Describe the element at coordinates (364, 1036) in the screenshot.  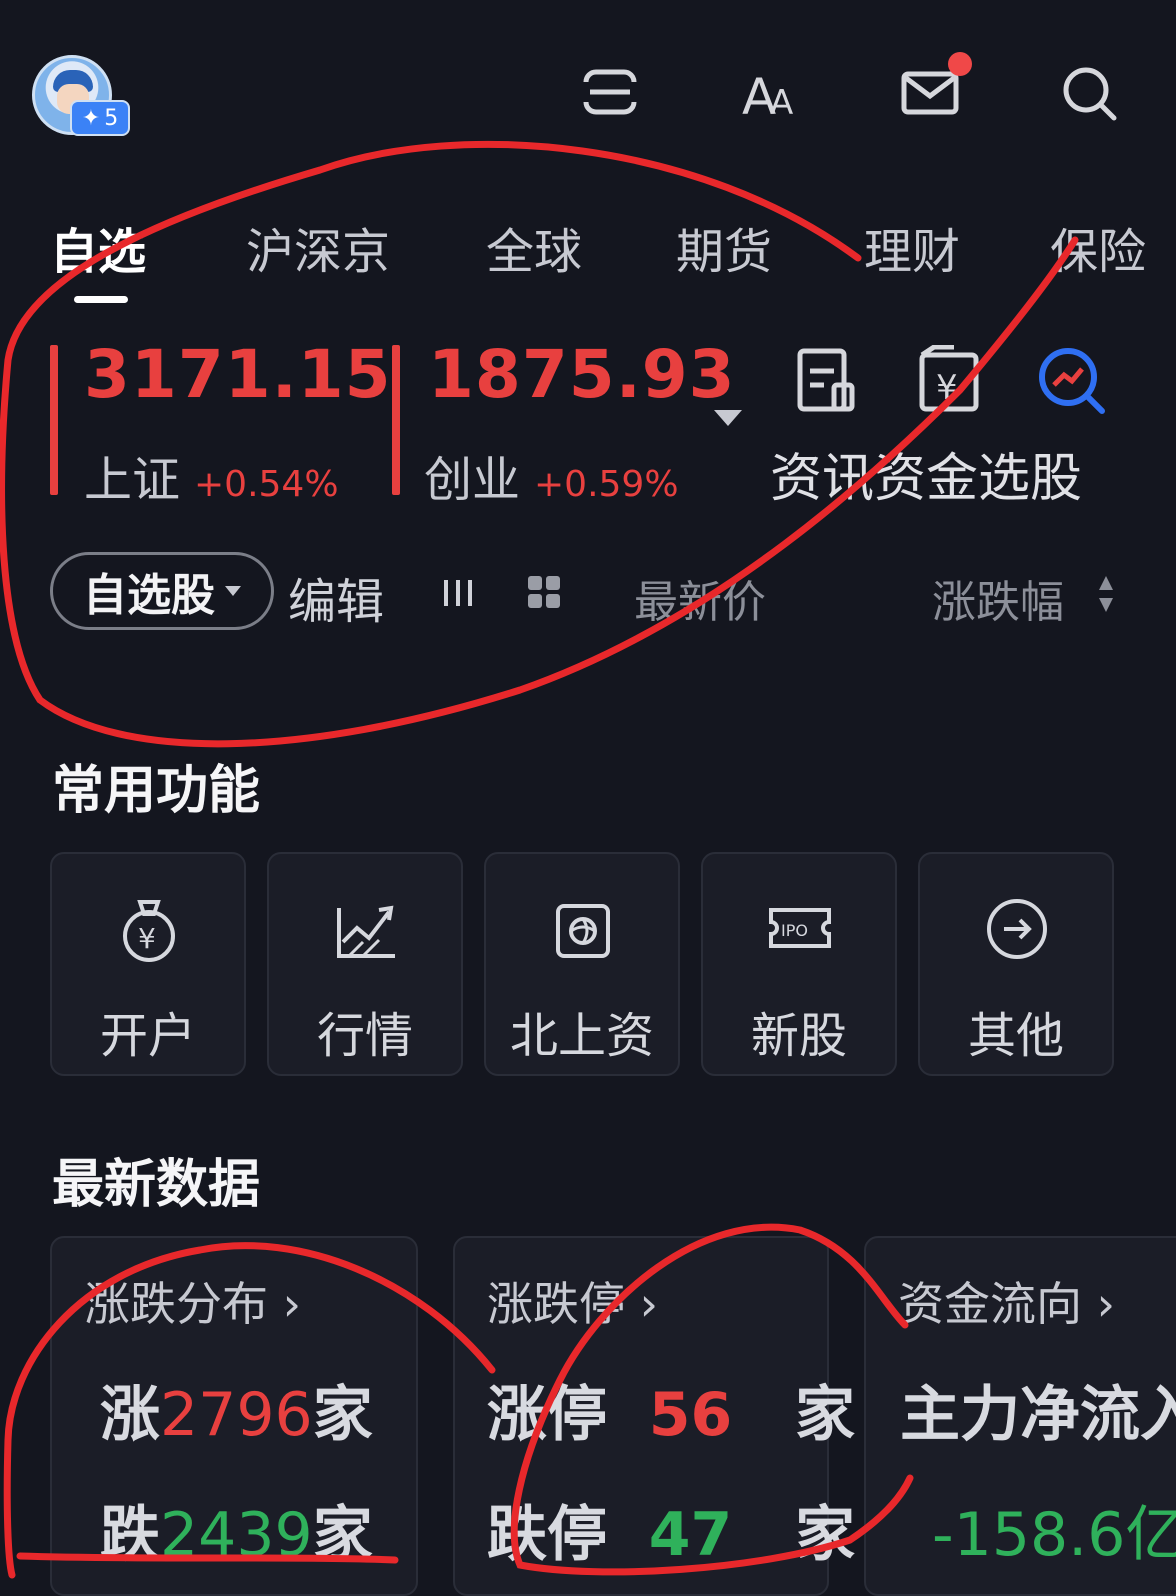
I see `feature-label: 行情` at that location.